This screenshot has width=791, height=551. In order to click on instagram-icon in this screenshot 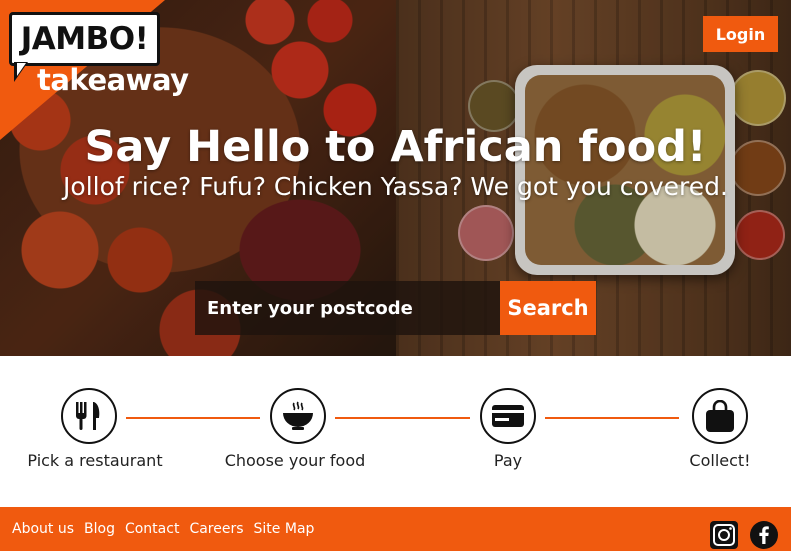, I will do `click(724, 535)`.